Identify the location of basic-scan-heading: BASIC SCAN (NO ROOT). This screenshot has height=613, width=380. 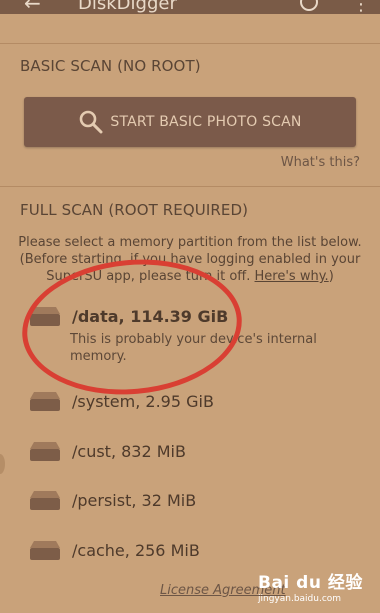
(110, 66).